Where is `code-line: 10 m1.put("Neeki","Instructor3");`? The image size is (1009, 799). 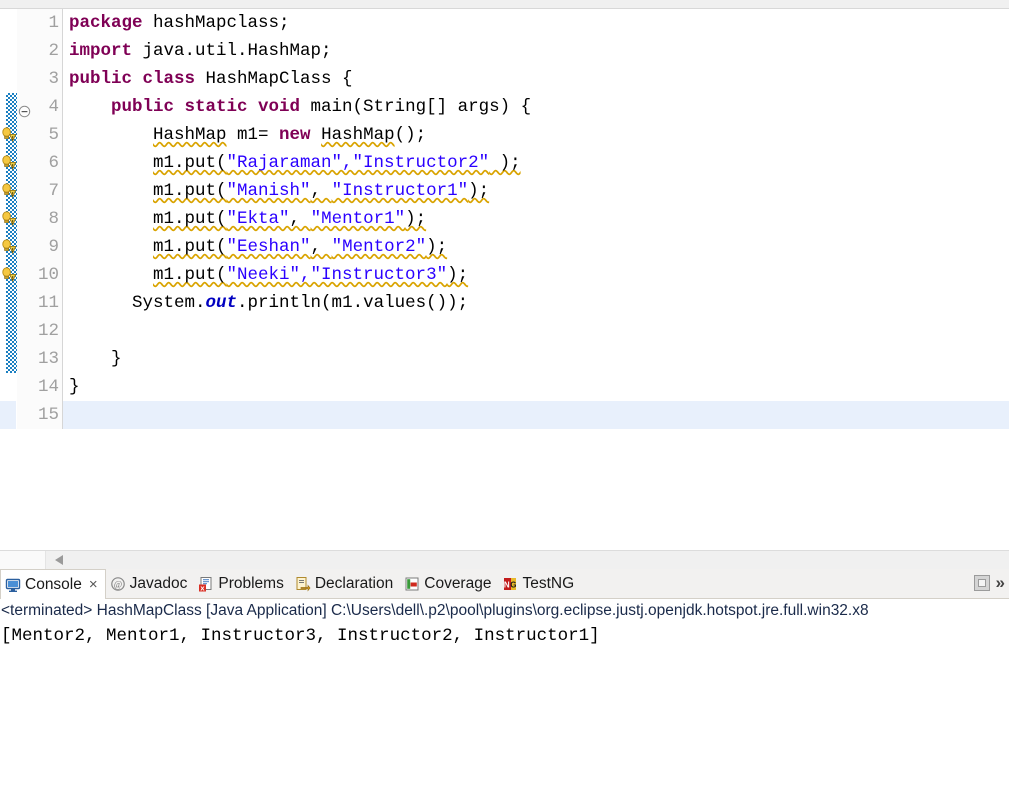
code-line: 10 m1.put("Neeki","Instructor3"); is located at coordinates (504, 275).